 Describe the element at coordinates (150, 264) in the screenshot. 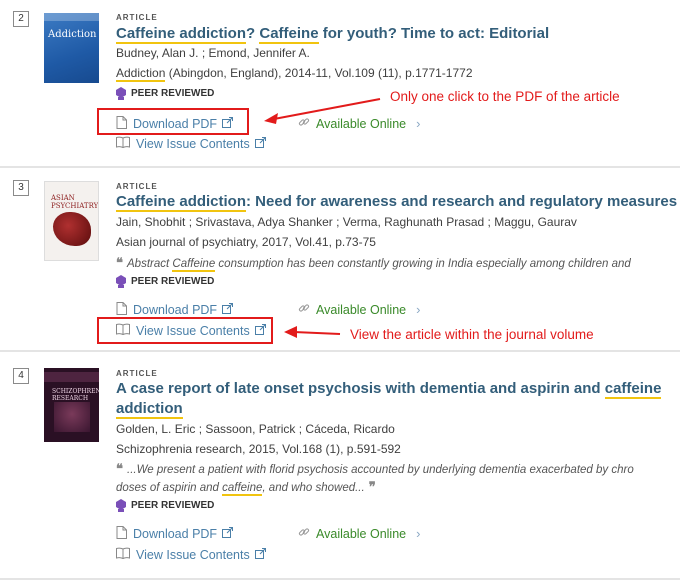

I see `abstract-text: Abstract` at that location.